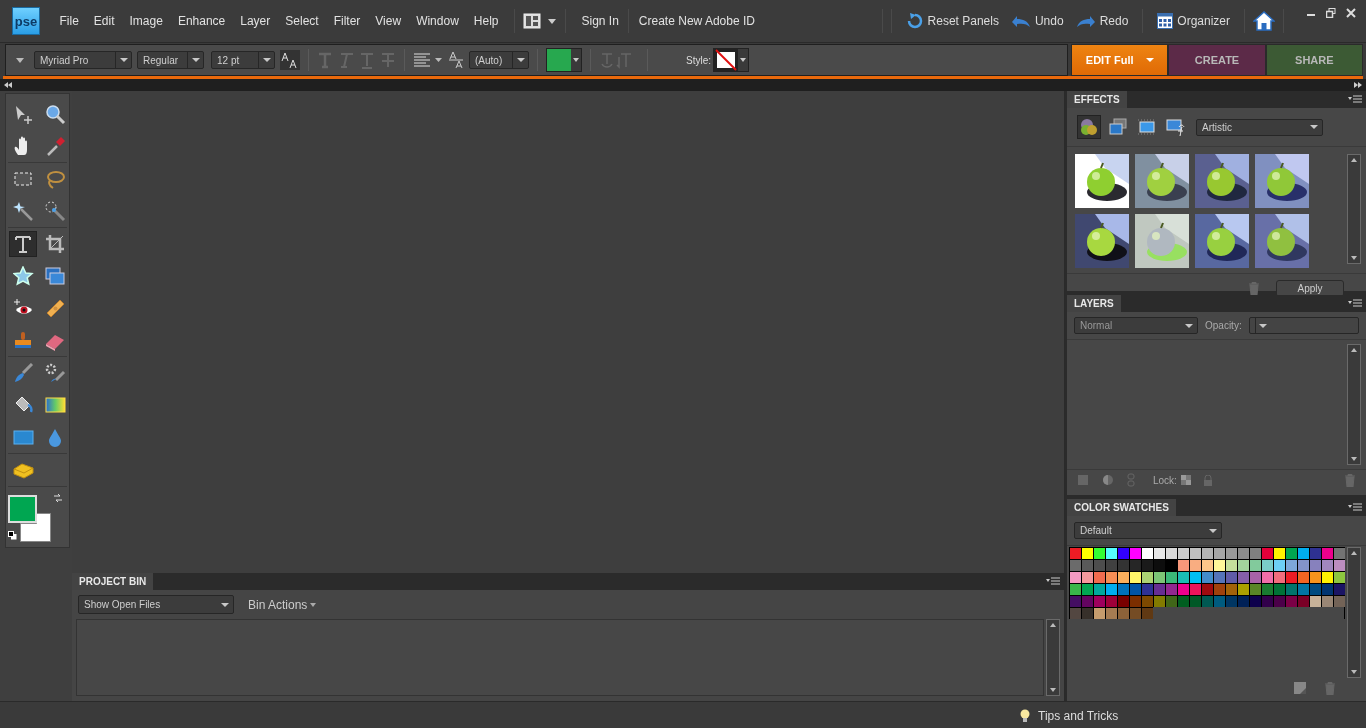 Image resolution: width=1366 pixels, height=728 pixels. What do you see at coordinates (201, 21) in the screenshot?
I see `menu-item: Enhance` at bounding box center [201, 21].